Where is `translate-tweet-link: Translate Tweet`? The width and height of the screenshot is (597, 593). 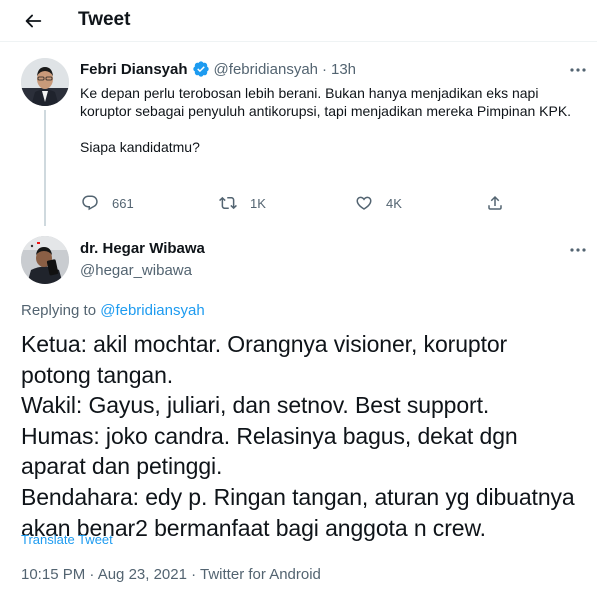
translate-tweet-link: Translate Tweet is located at coordinates (67, 539).